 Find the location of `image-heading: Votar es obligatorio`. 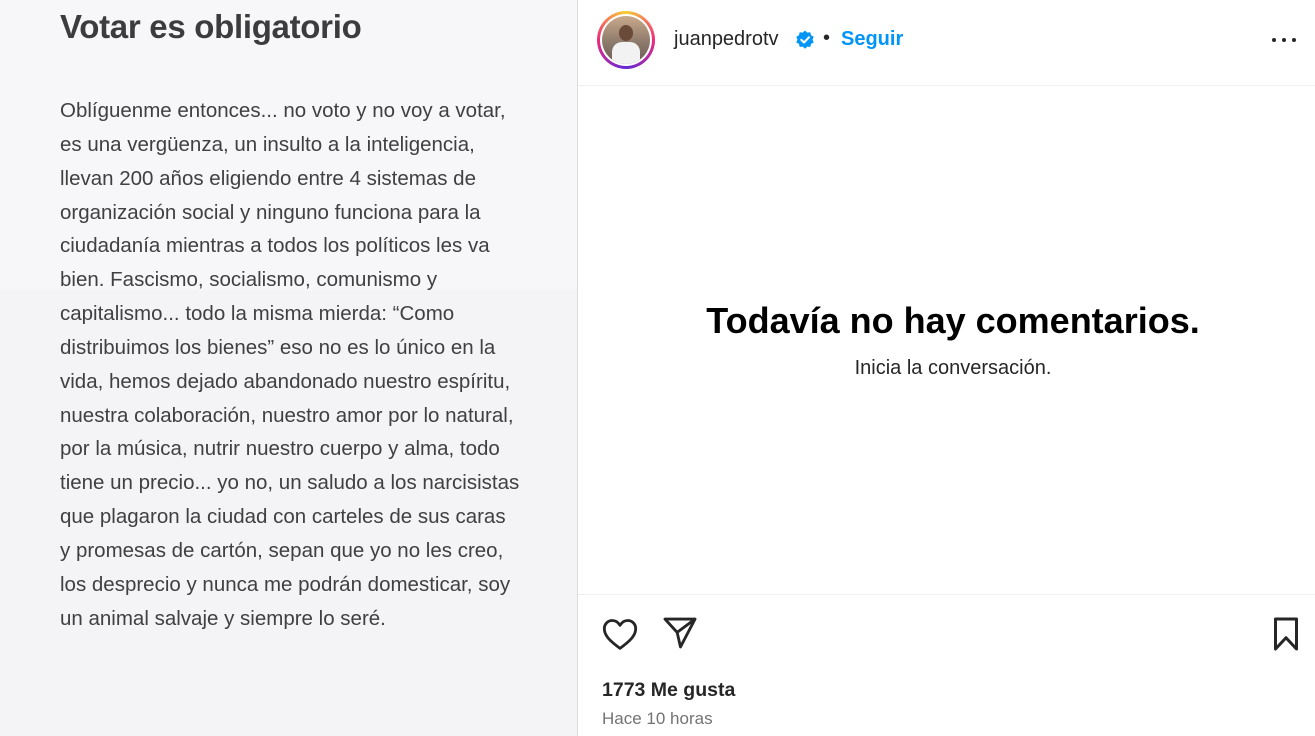

image-heading: Votar es obligatorio is located at coordinates (211, 26).